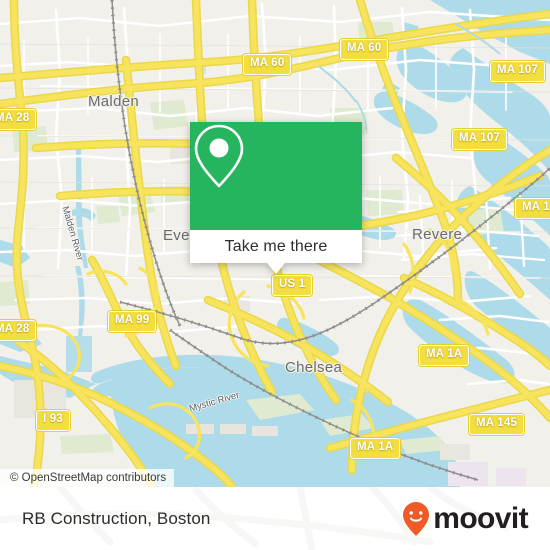  I want to click on take-me-there-popup: Take me there, so click(276, 198).